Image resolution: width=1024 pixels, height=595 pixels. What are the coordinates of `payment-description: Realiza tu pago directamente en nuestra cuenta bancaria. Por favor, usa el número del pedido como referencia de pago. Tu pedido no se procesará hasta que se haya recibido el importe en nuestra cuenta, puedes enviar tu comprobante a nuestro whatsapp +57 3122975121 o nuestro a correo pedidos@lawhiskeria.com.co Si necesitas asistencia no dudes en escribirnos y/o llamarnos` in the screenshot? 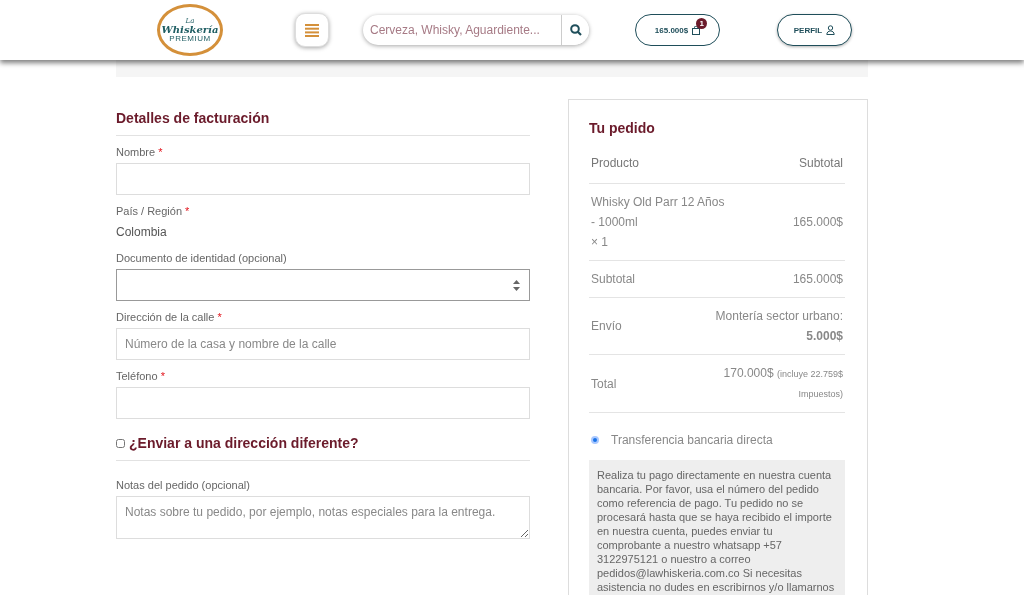 It's located at (717, 527).